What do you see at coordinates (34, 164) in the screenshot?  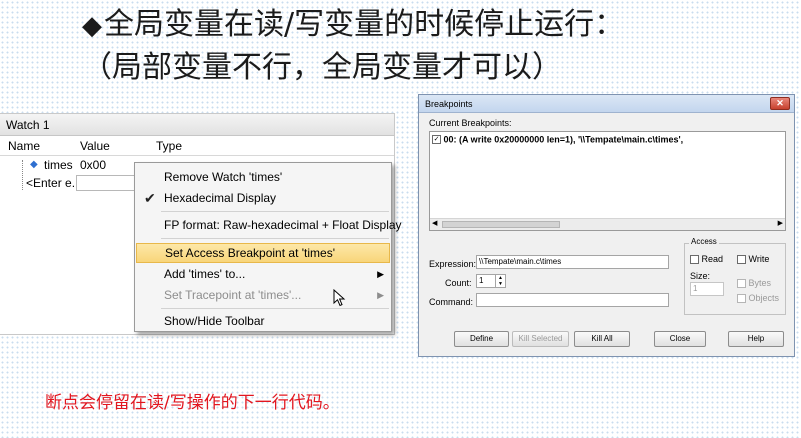 I see `variable-icon: ◆` at bounding box center [34, 164].